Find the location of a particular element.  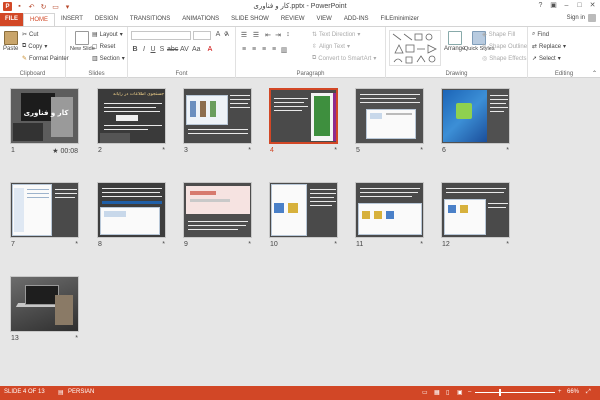

change-case-button: Aa is located at coordinates (196, 49).